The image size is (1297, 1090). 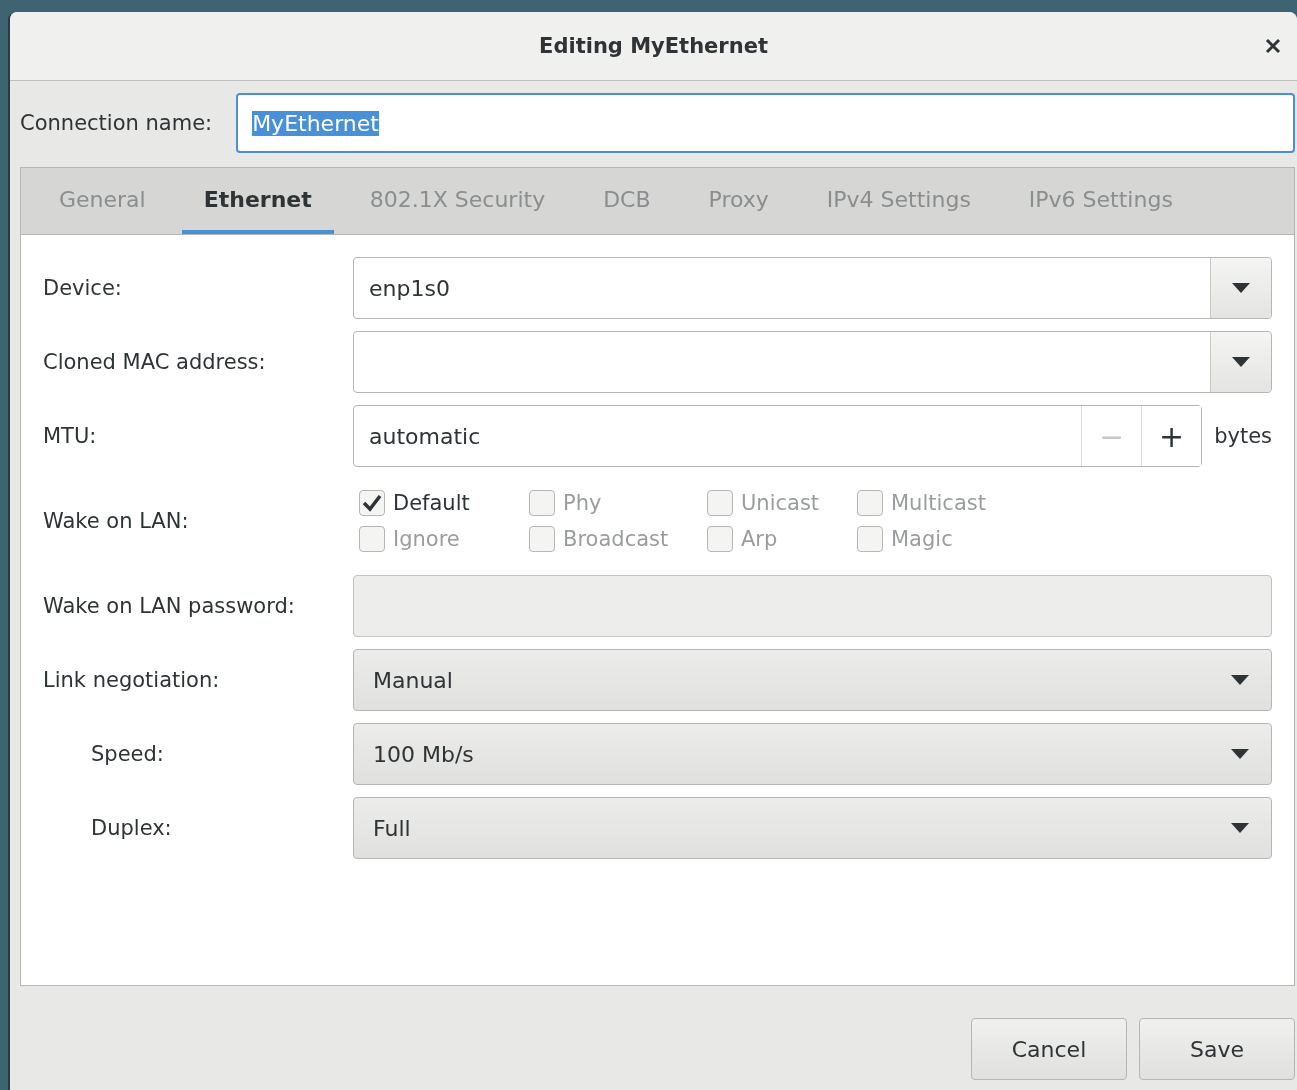 I want to click on spin-field: automatic − +, so click(x=778, y=436).